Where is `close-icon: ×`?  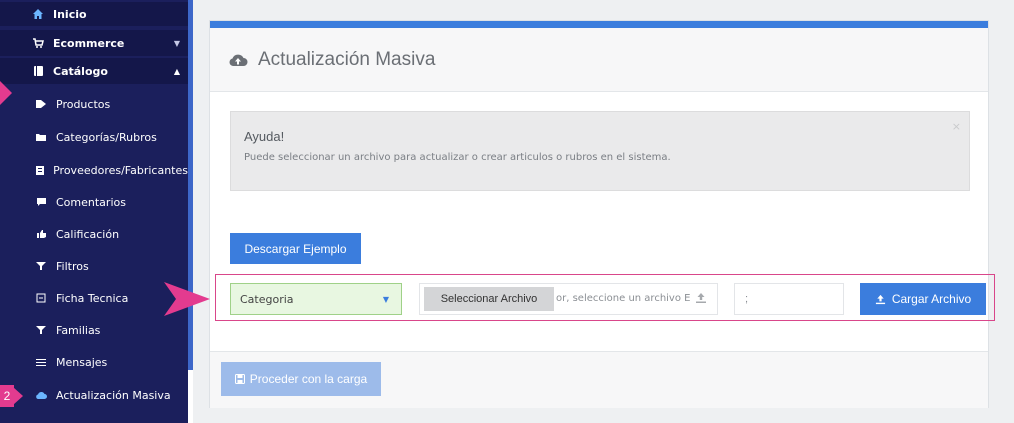
close-icon: × is located at coordinates (956, 126).